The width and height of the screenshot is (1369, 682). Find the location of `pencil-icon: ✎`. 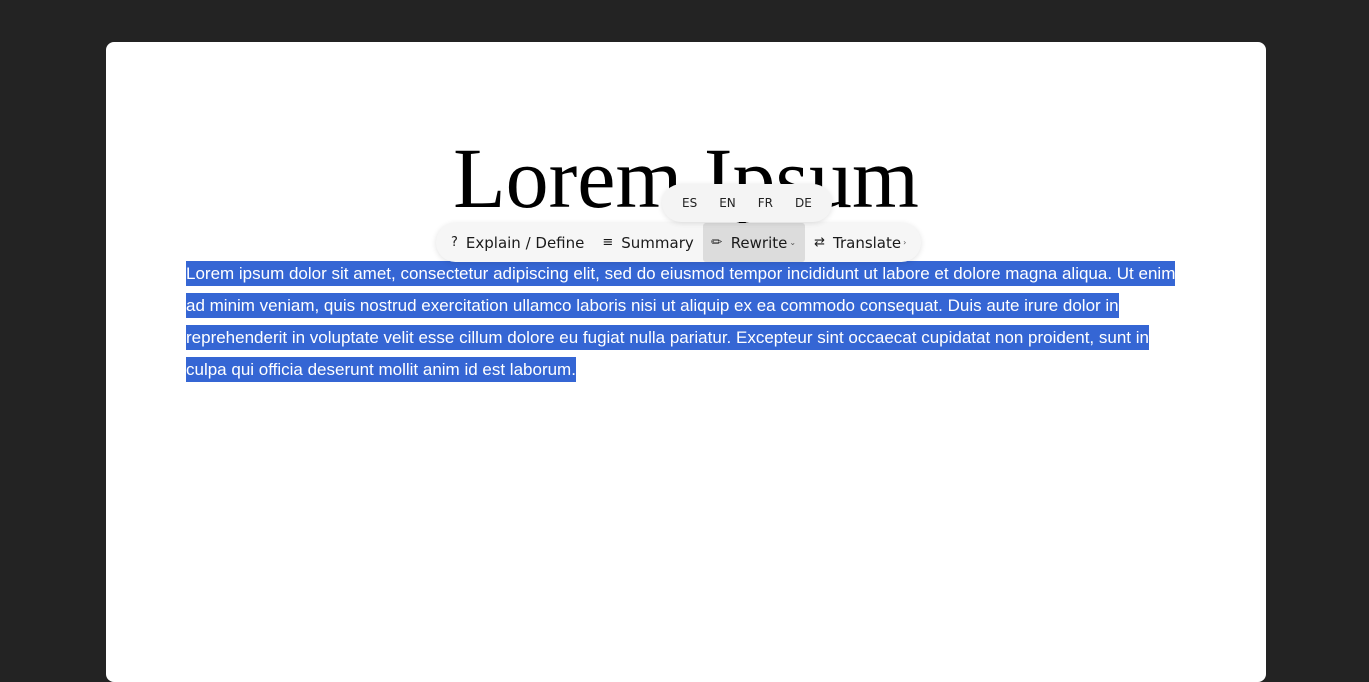

pencil-icon: ✎ is located at coordinates (717, 242).